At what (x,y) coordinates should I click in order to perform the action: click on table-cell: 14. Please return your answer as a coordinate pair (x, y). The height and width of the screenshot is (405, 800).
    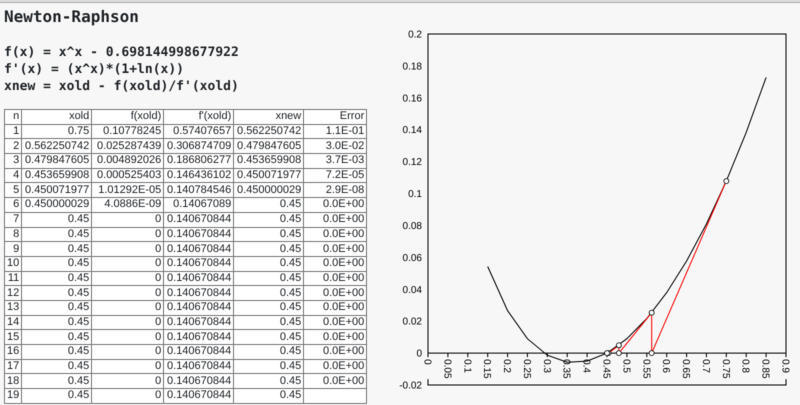
    Looking at the image, I should click on (13, 322).